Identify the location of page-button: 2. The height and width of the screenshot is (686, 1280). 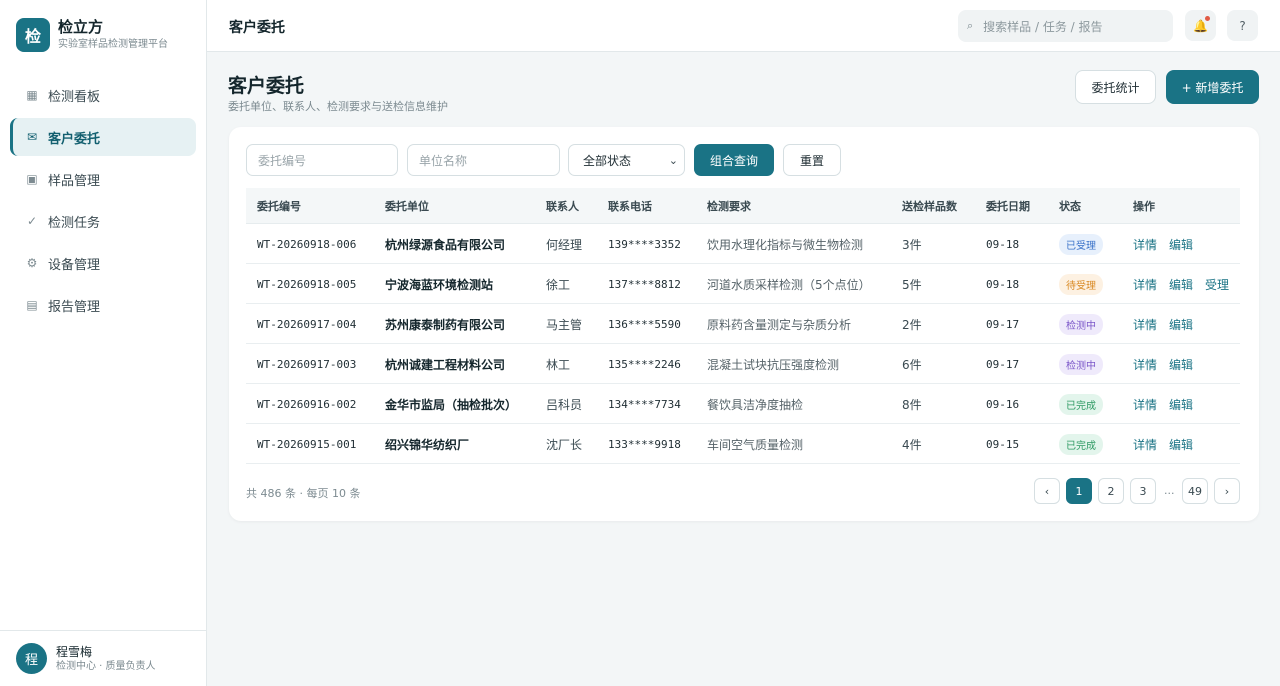
(1111, 491).